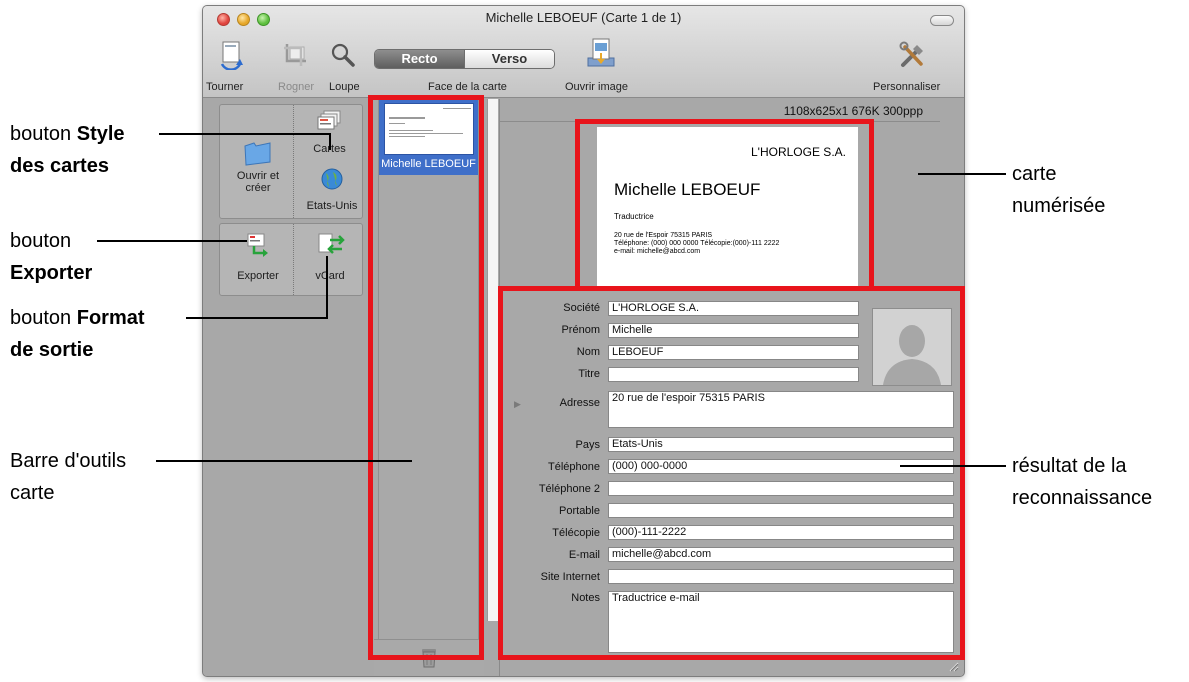  What do you see at coordinates (428, 164) in the screenshot?
I see `card-name: Michelle LEBOEUF` at bounding box center [428, 164].